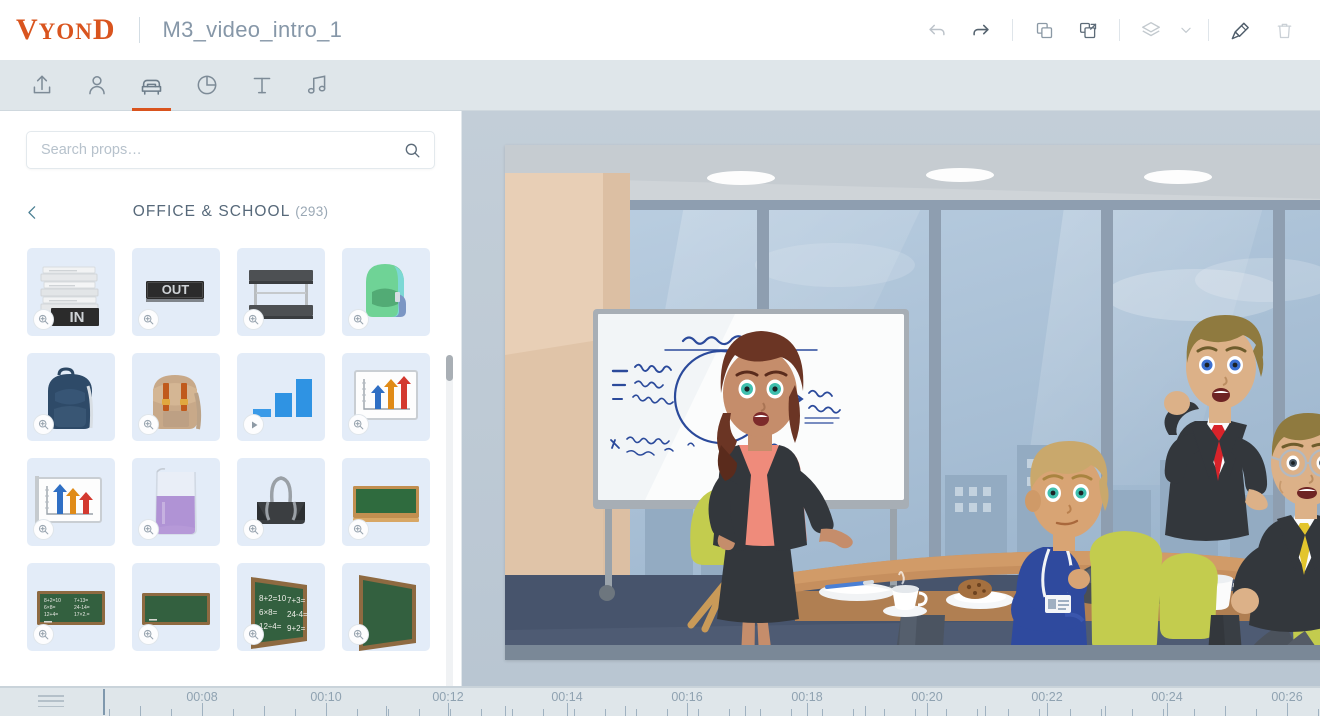 Image resolution: width=1320 pixels, height=716 pixels. What do you see at coordinates (1240, 30) in the screenshot?
I see `format-painter-icon` at bounding box center [1240, 30].